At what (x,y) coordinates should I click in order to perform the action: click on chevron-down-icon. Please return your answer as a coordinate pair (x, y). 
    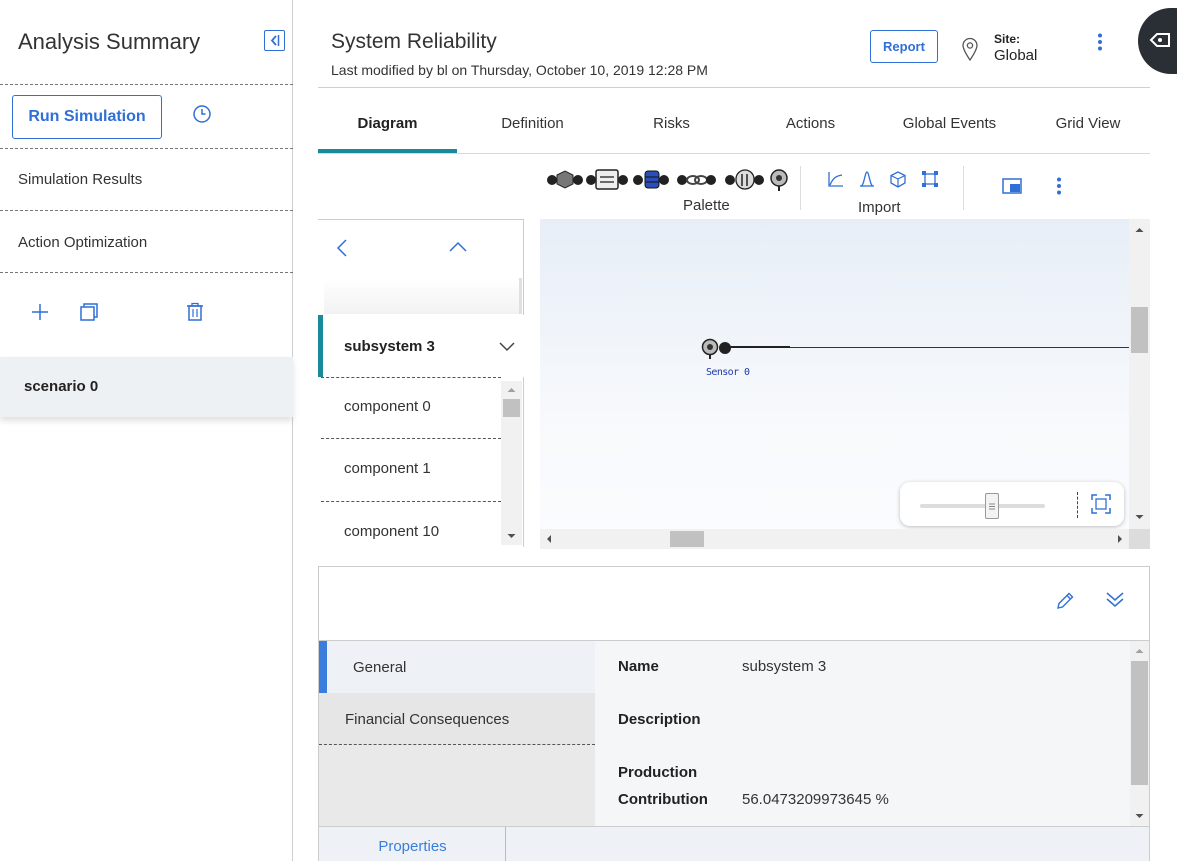
    Looking at the image, I should click on (507, 347).